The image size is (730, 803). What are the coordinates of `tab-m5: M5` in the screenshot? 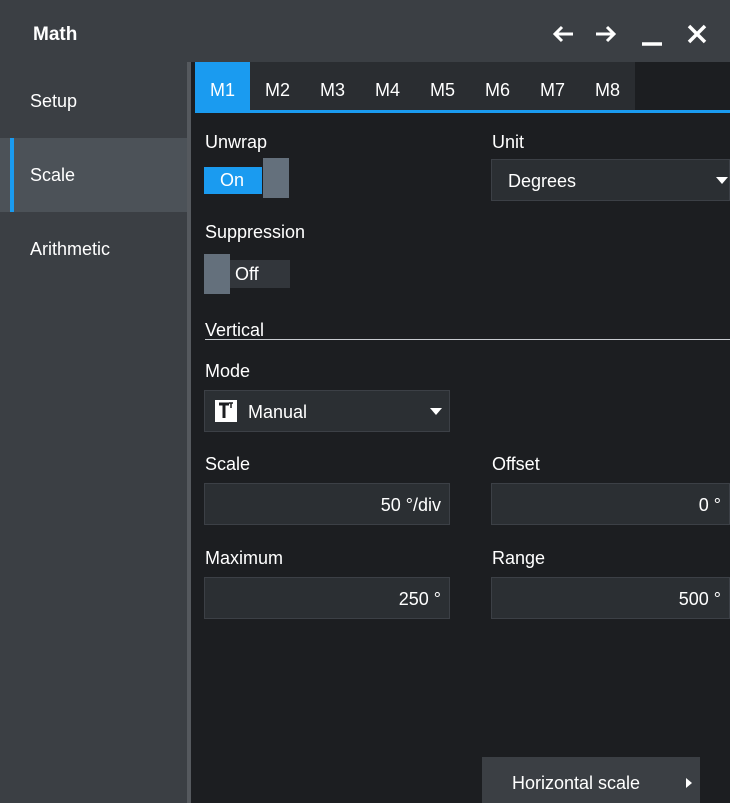 It's located at (442, 86).